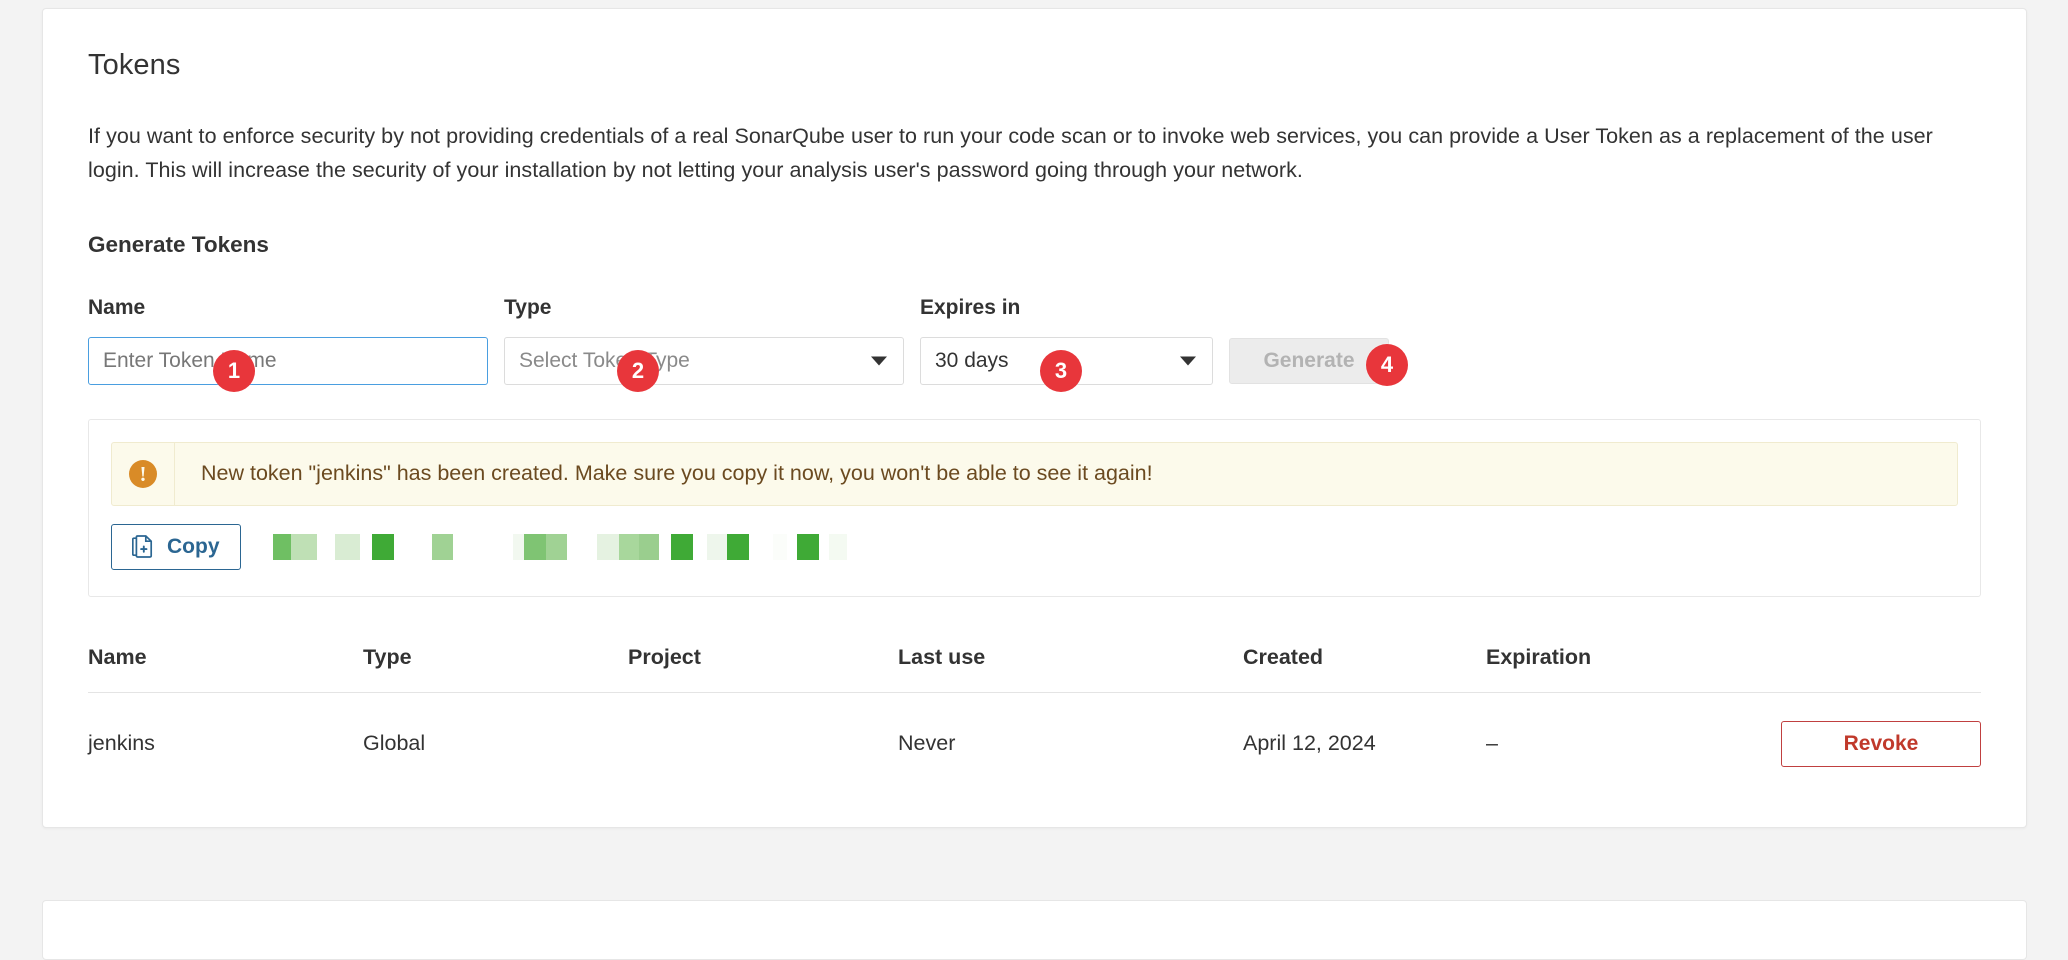 Image resolution: width=2068 pixels, height=960 pixels. What do you see at coordinates (142, 547) in the screenshot?
I see `copy-document-plus-icon` at bounding box center [142, 547].